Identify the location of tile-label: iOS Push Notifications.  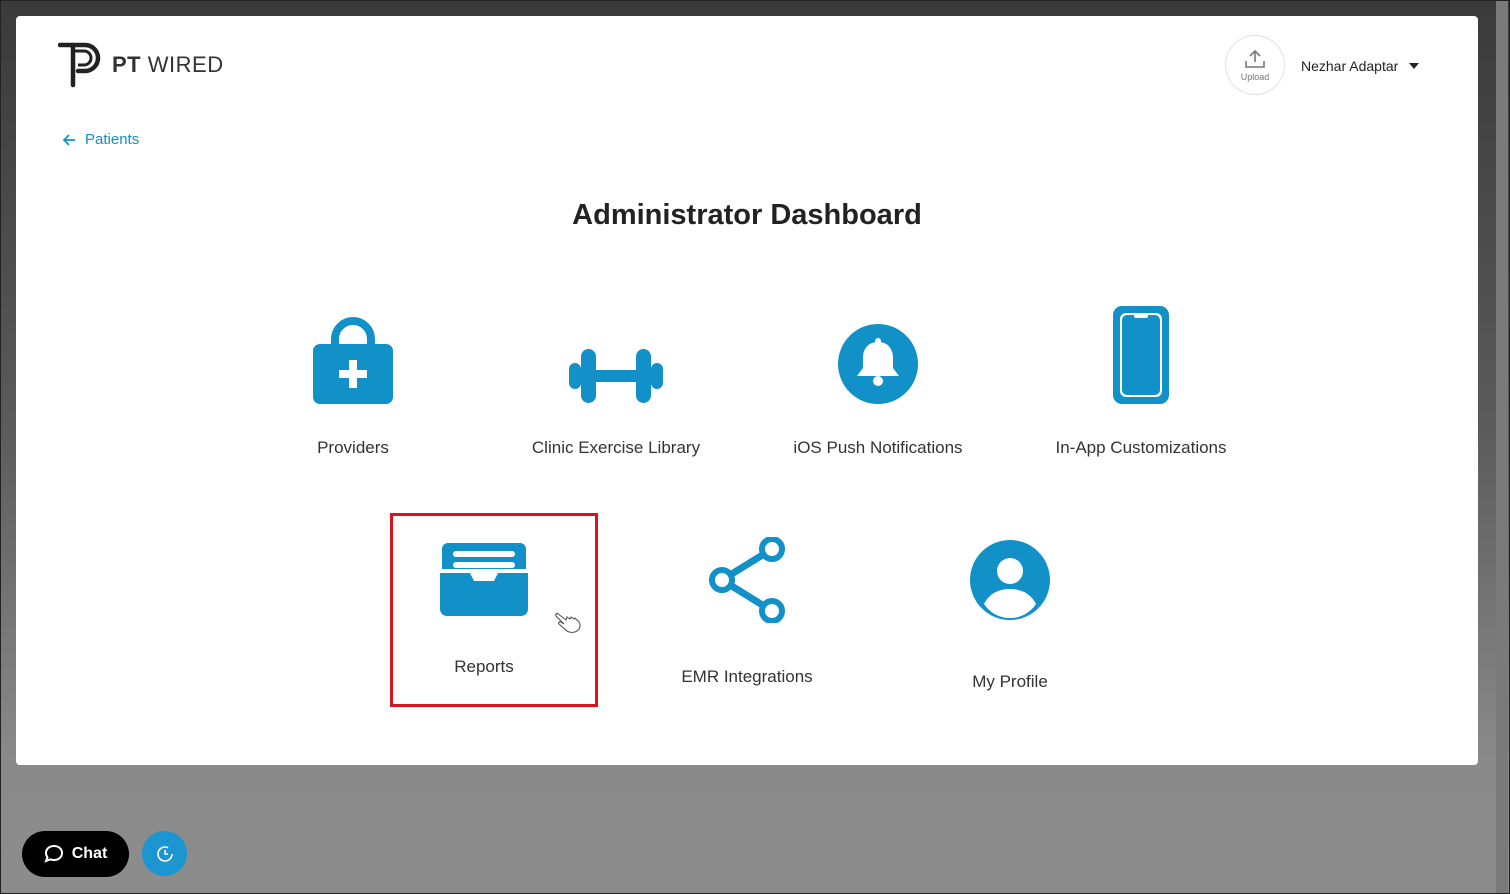
(878, 447).